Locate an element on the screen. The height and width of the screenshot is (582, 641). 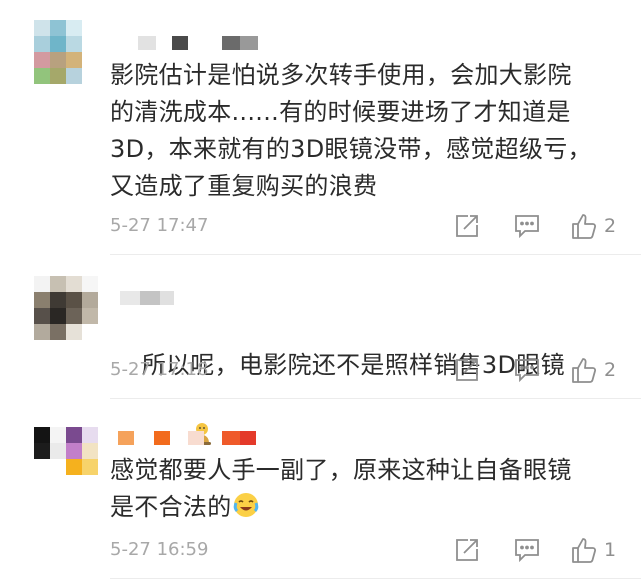
like-count: 1 is located at coordinates (610, 550).